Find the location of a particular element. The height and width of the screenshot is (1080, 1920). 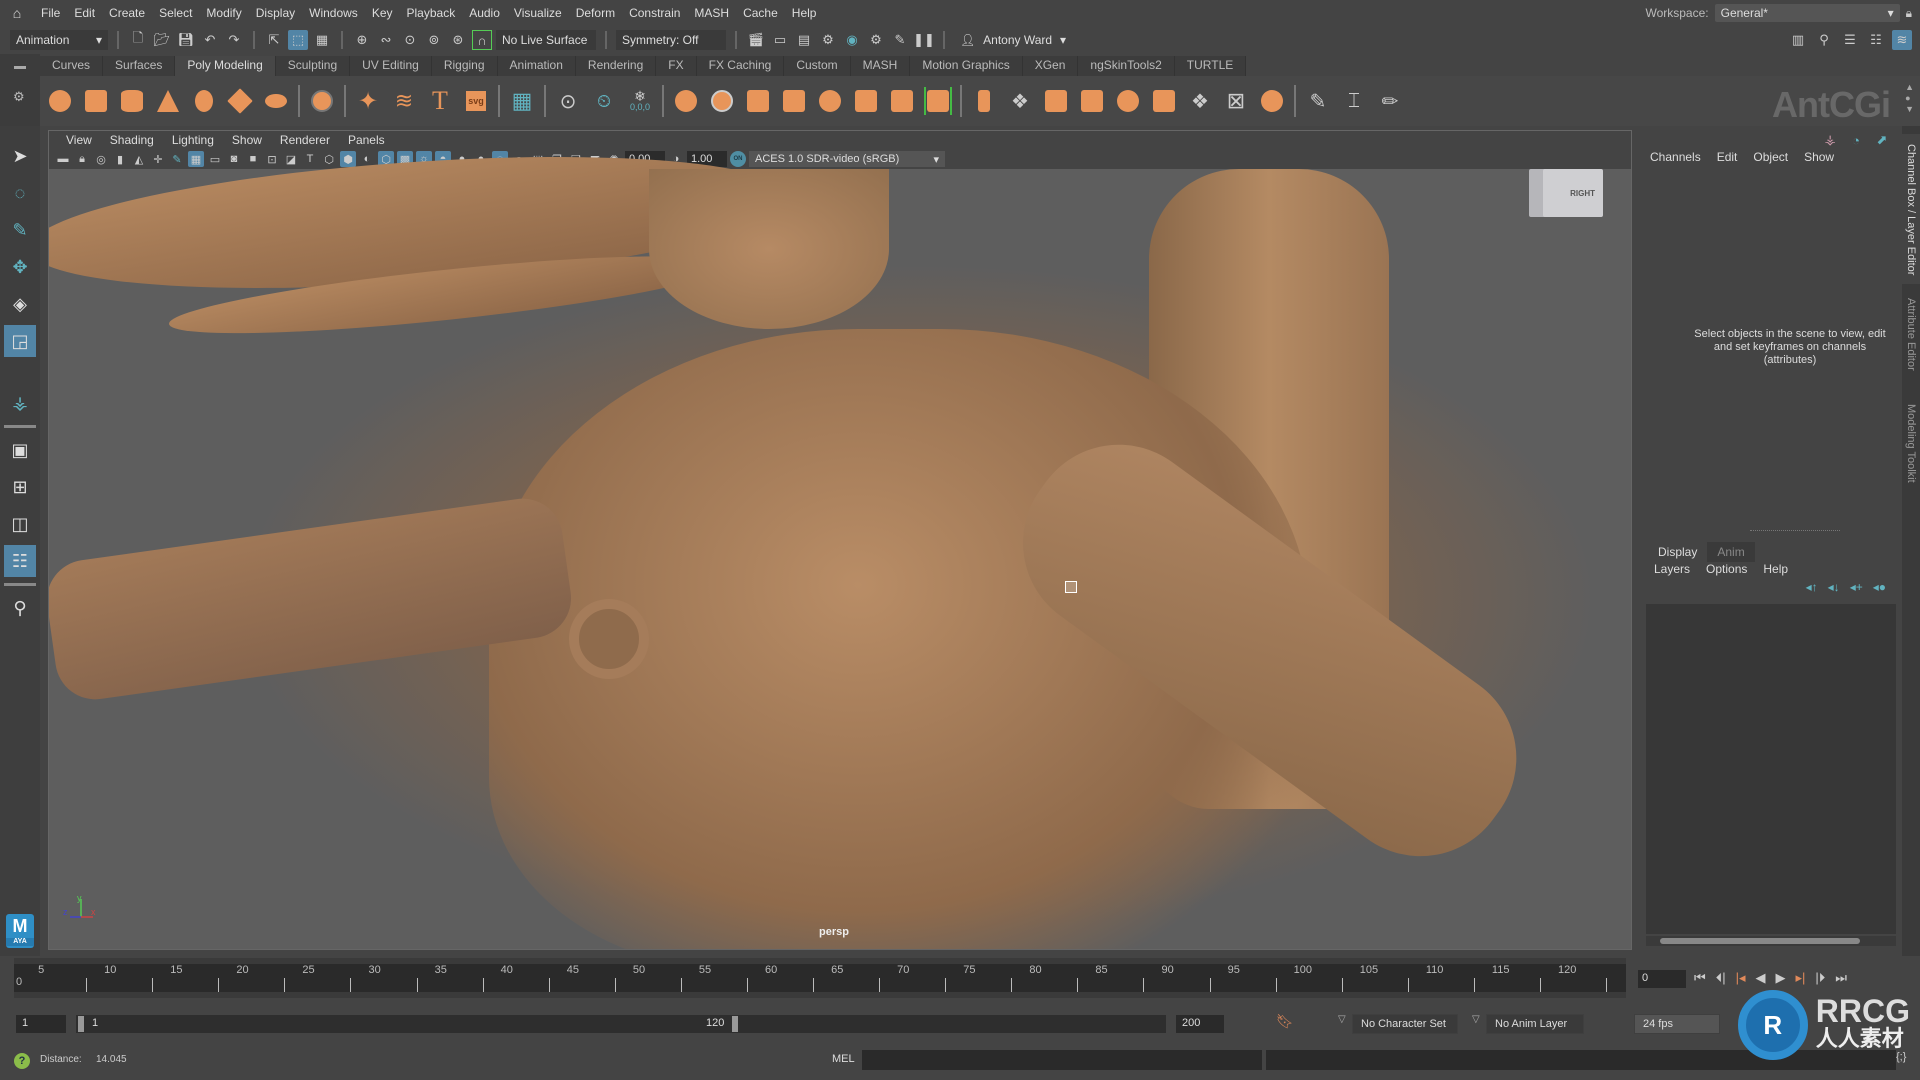

shelf-tab-curves: Curves is located at coordinates (72, 66).